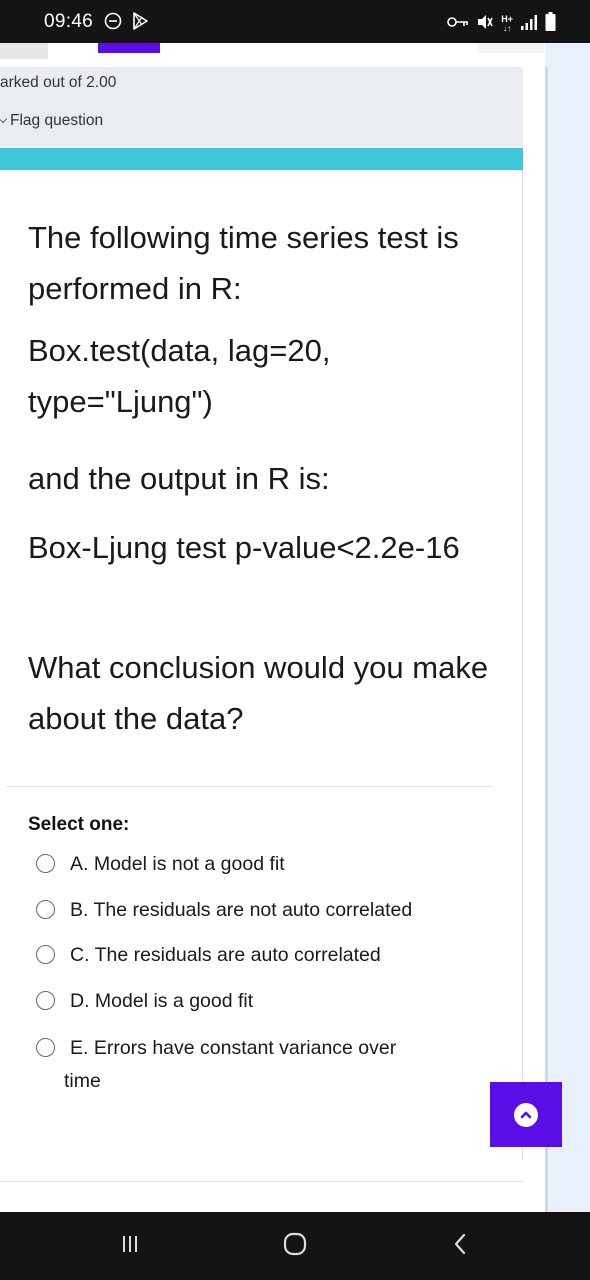 The width and height of the screenshot is (590, 1280). What do you see at coordinates (261, 1181) in the screenshot?
I see `footer-divider` at bounding box center [261, 1181].